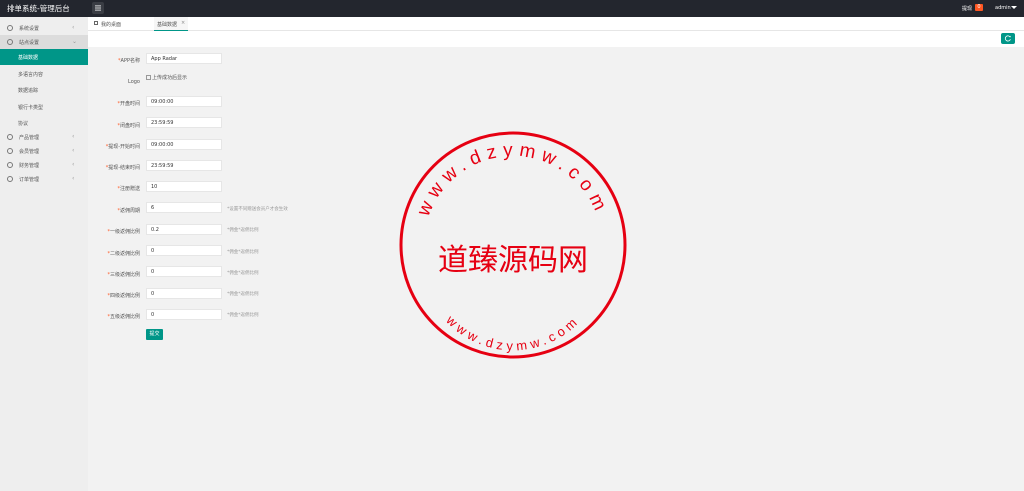  Describe the element at coordinates (29, 29) in the screenshot. I see `sidebar-item-label: 系统设置` at that location.